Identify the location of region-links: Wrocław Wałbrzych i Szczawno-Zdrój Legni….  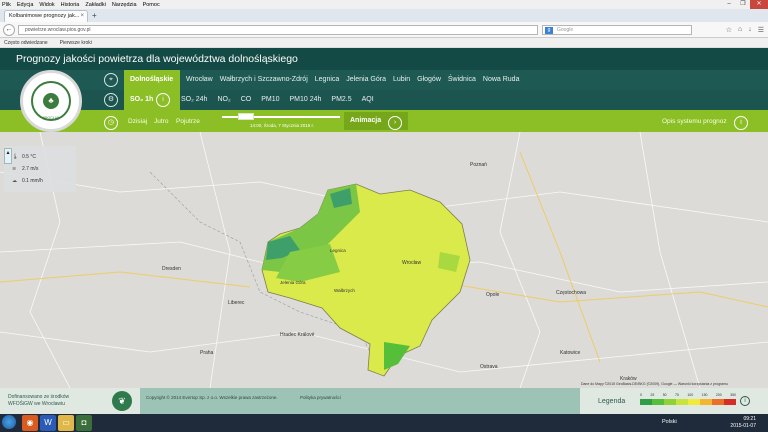
(356, 79).